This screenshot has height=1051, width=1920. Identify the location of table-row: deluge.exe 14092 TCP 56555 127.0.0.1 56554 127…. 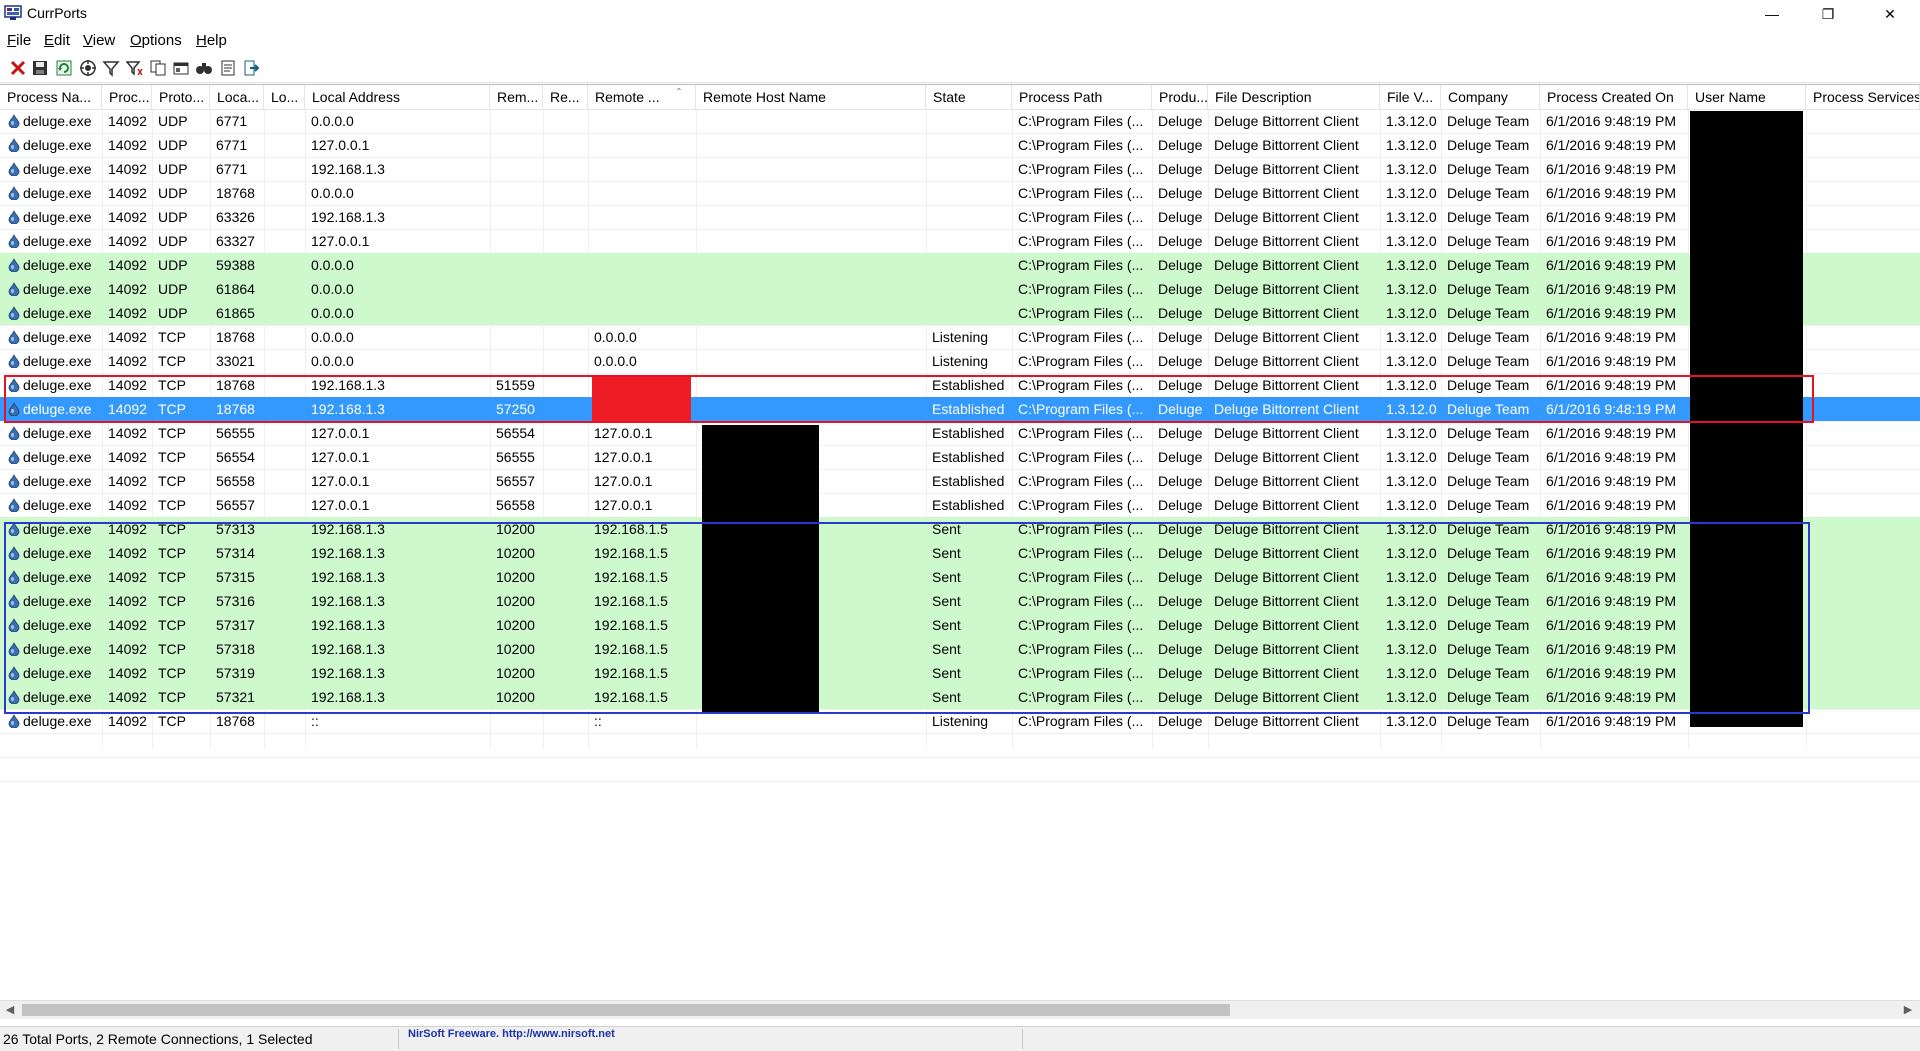
(960, 433).